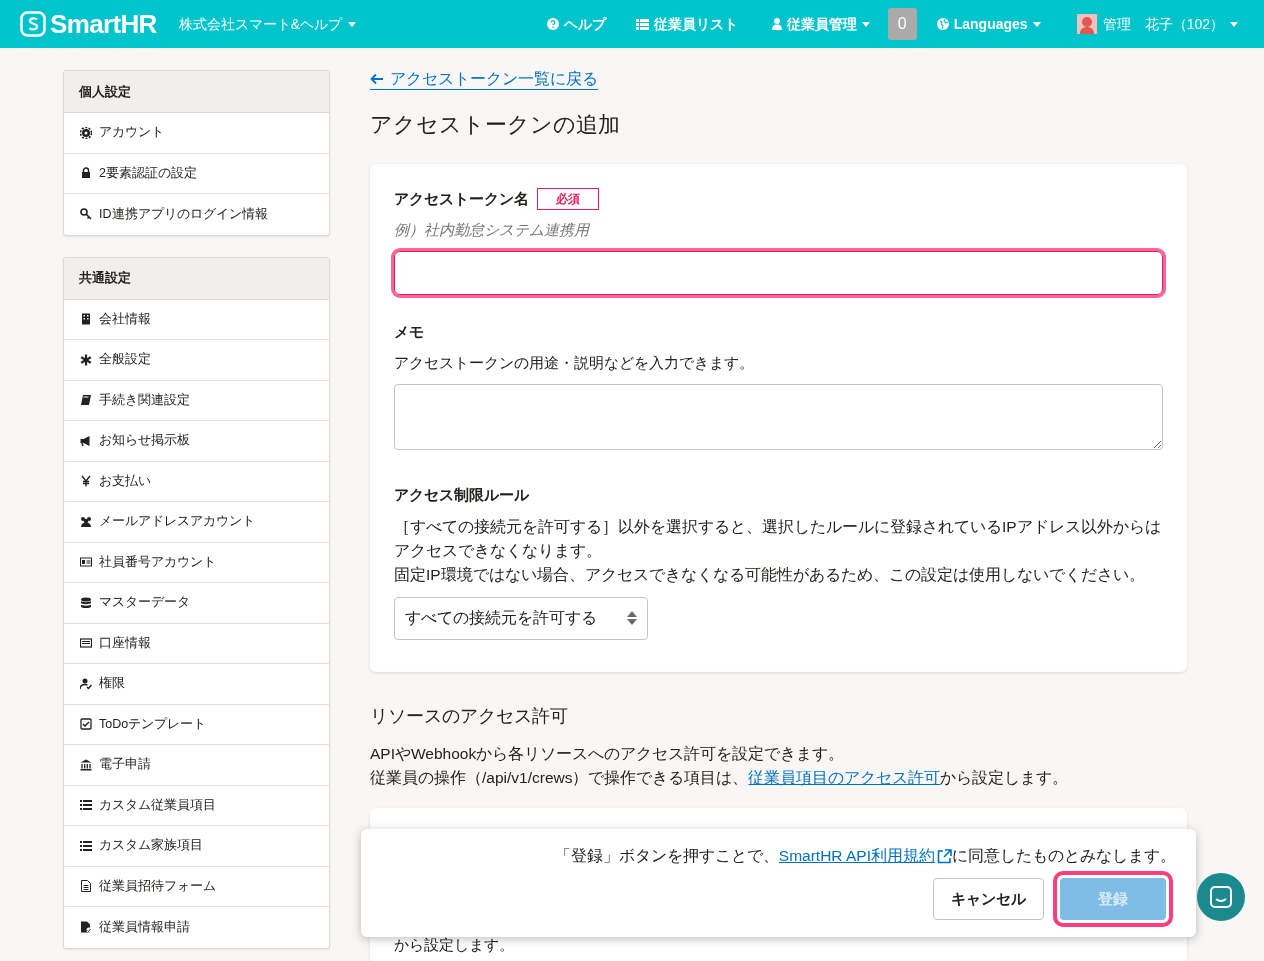 This screenshot has height=961, width=1264. What do you see at coordinates (196, 400) in the screenshot?
I see `sidebar-item: 手続き関連設定` at bounding box center [196, 400].